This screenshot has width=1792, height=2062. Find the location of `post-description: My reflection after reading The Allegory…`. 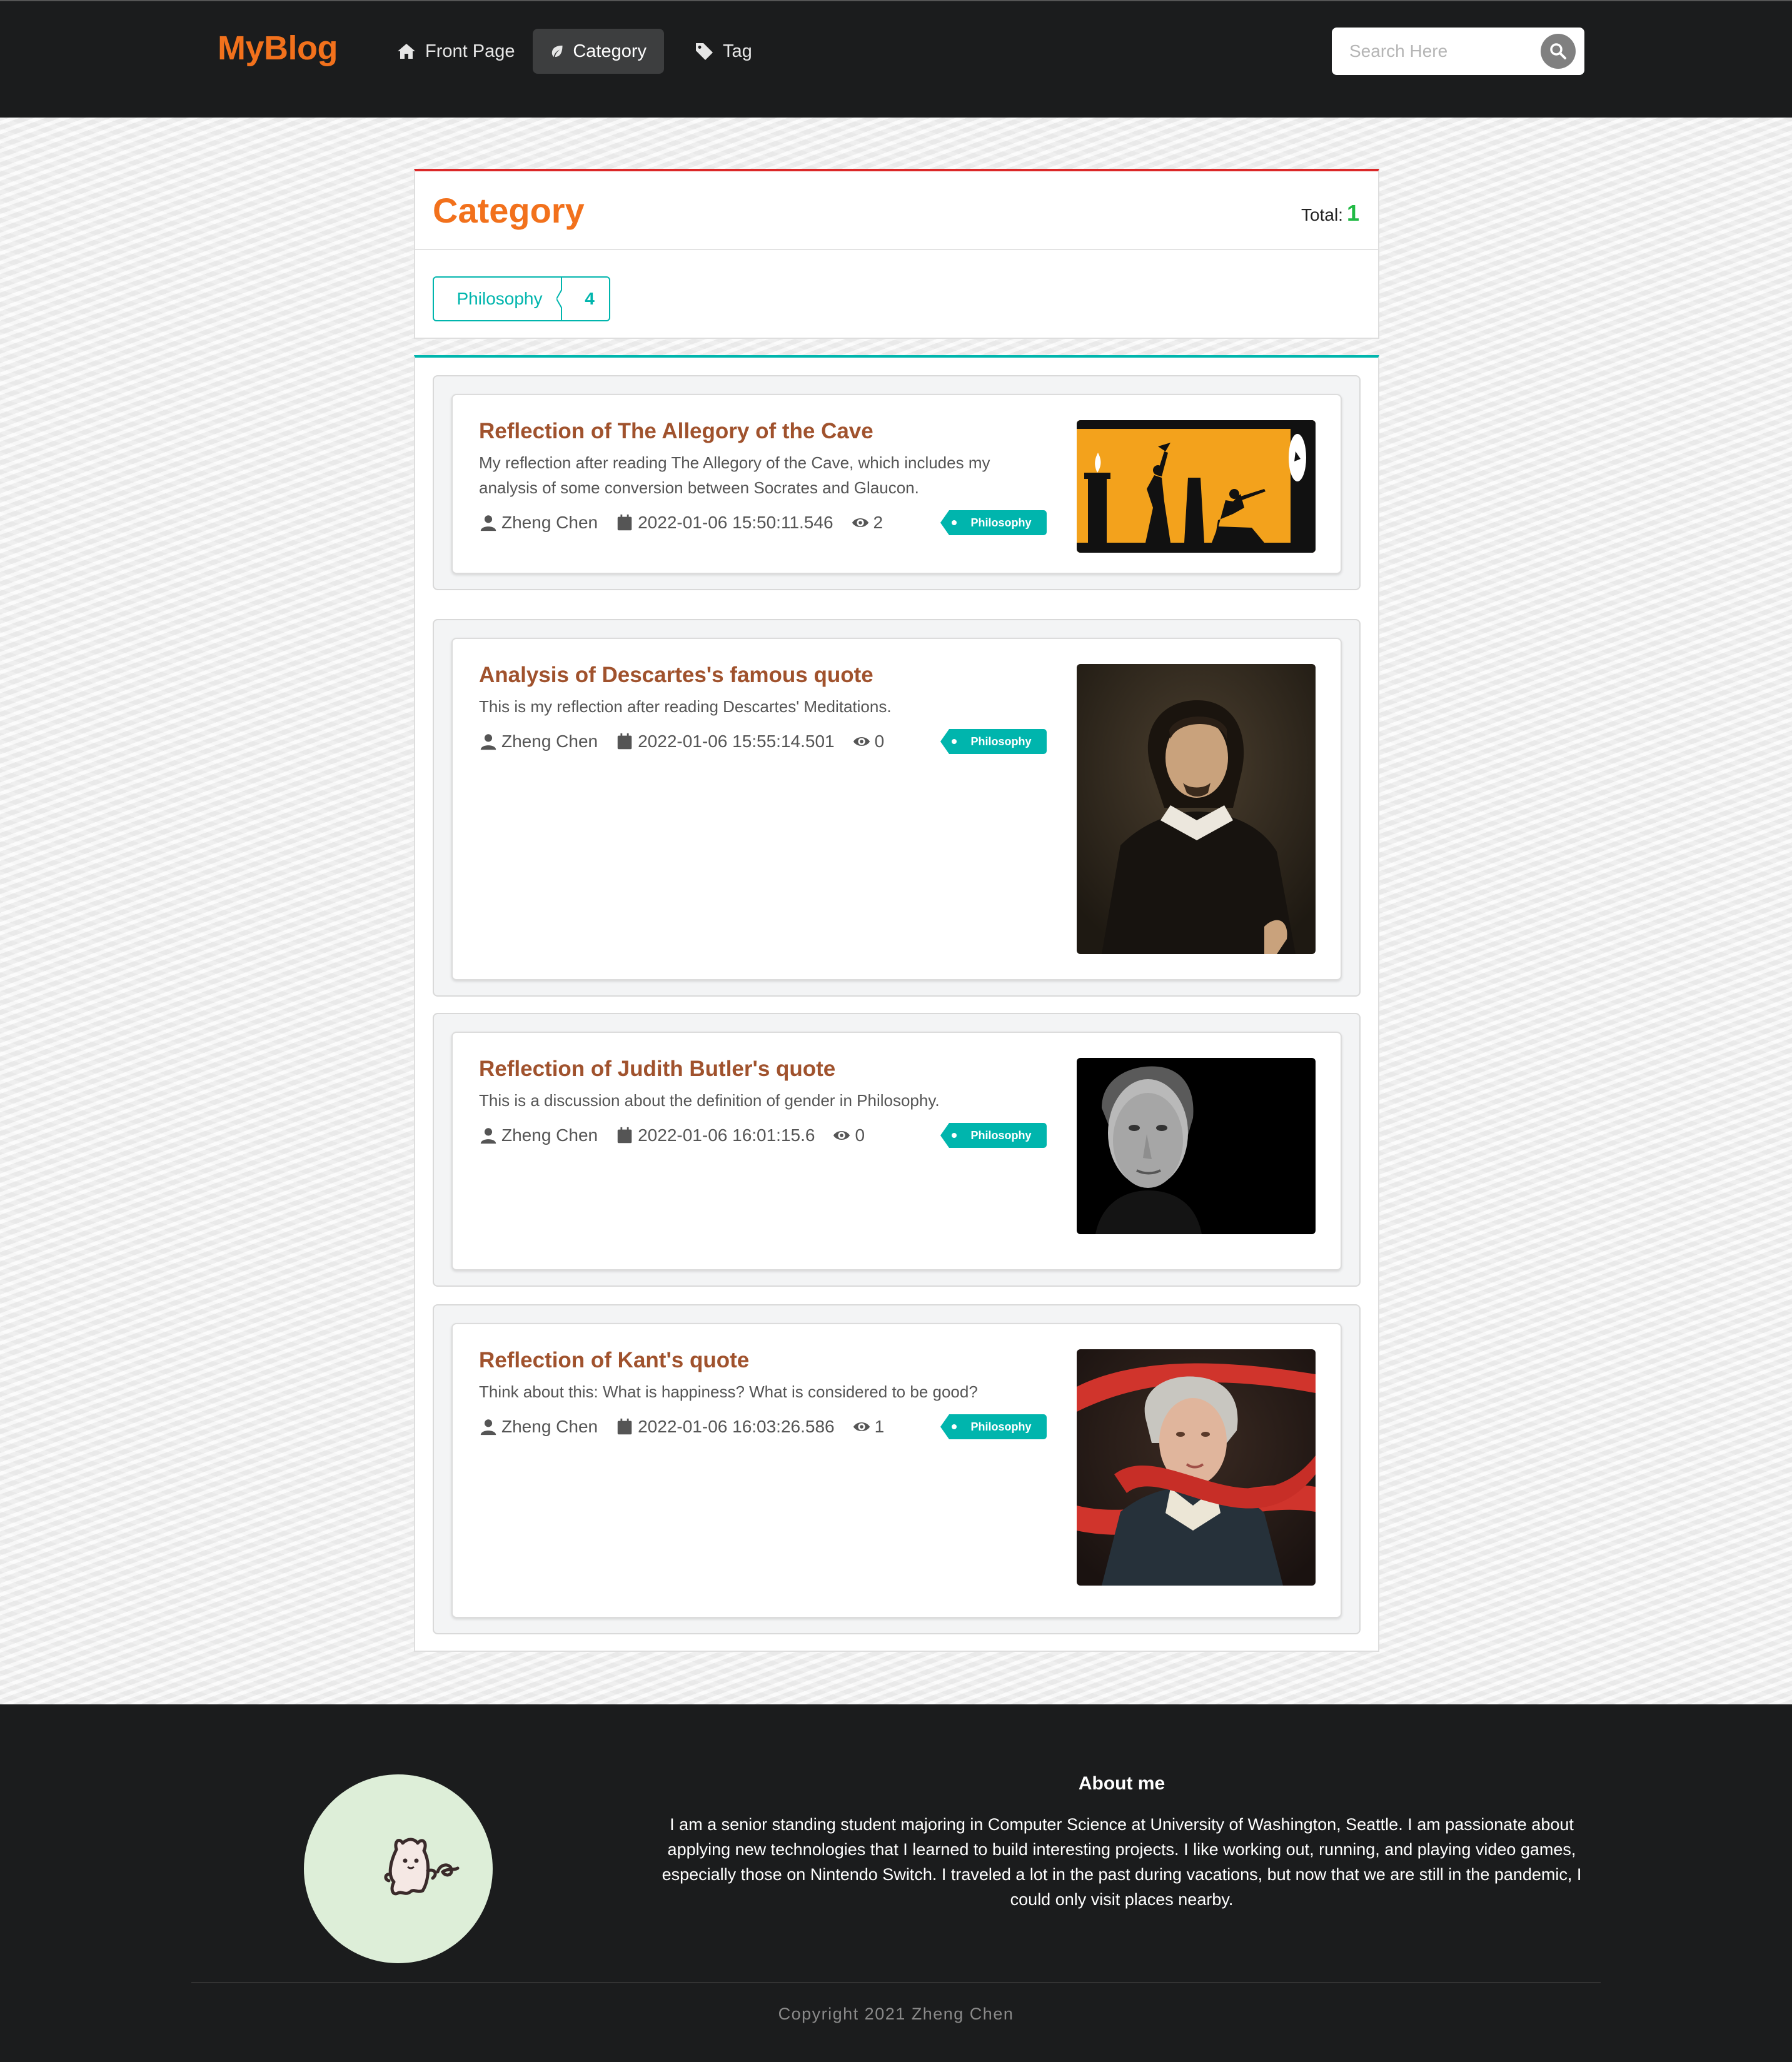

post-description: My reflection after reading The Allegory… is located at coordinates (734, 475).